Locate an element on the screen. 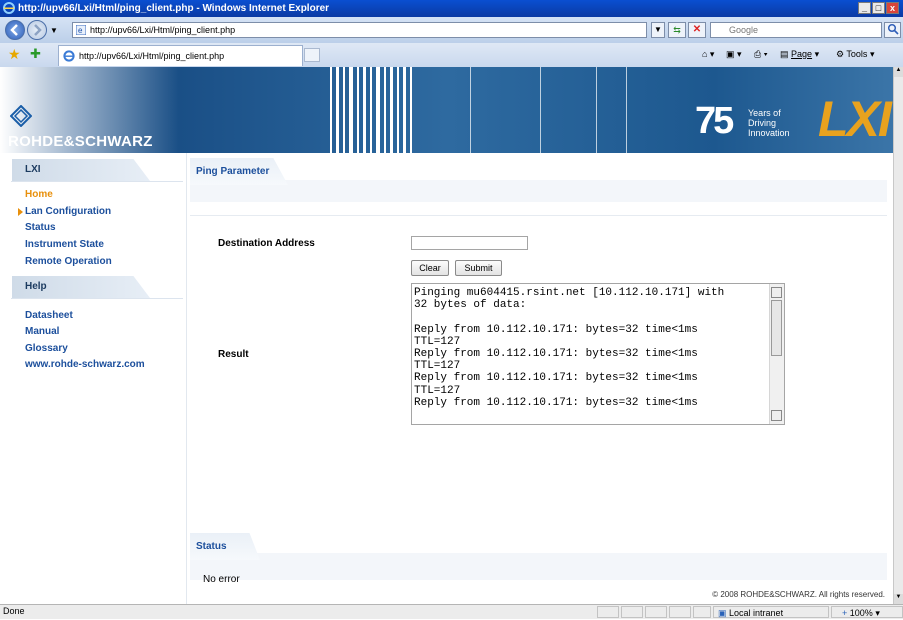  back-arrow-icon is located at coordinates (14, 30).